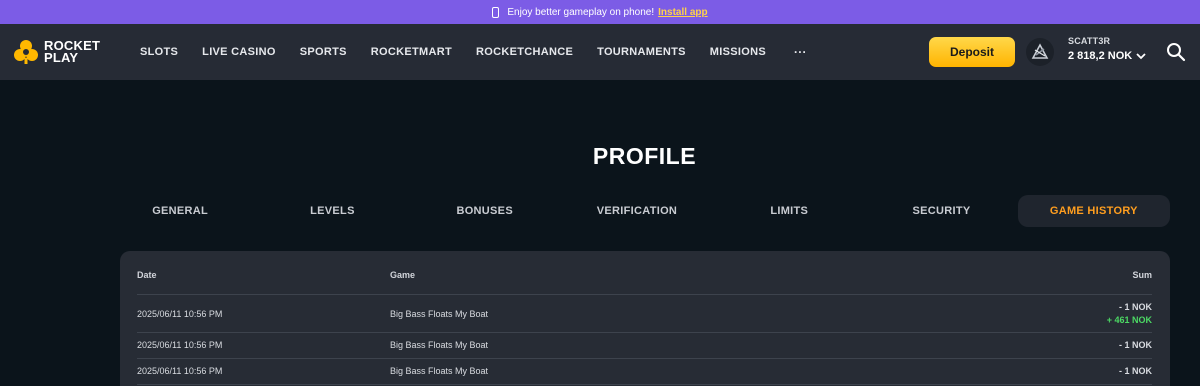 The image size is (1200, 386). What do you see at coordinates (641, 52) in the screenshot?
I see `nav-tournaments: TOURNAMENTS` at bounding box center [641, 52].